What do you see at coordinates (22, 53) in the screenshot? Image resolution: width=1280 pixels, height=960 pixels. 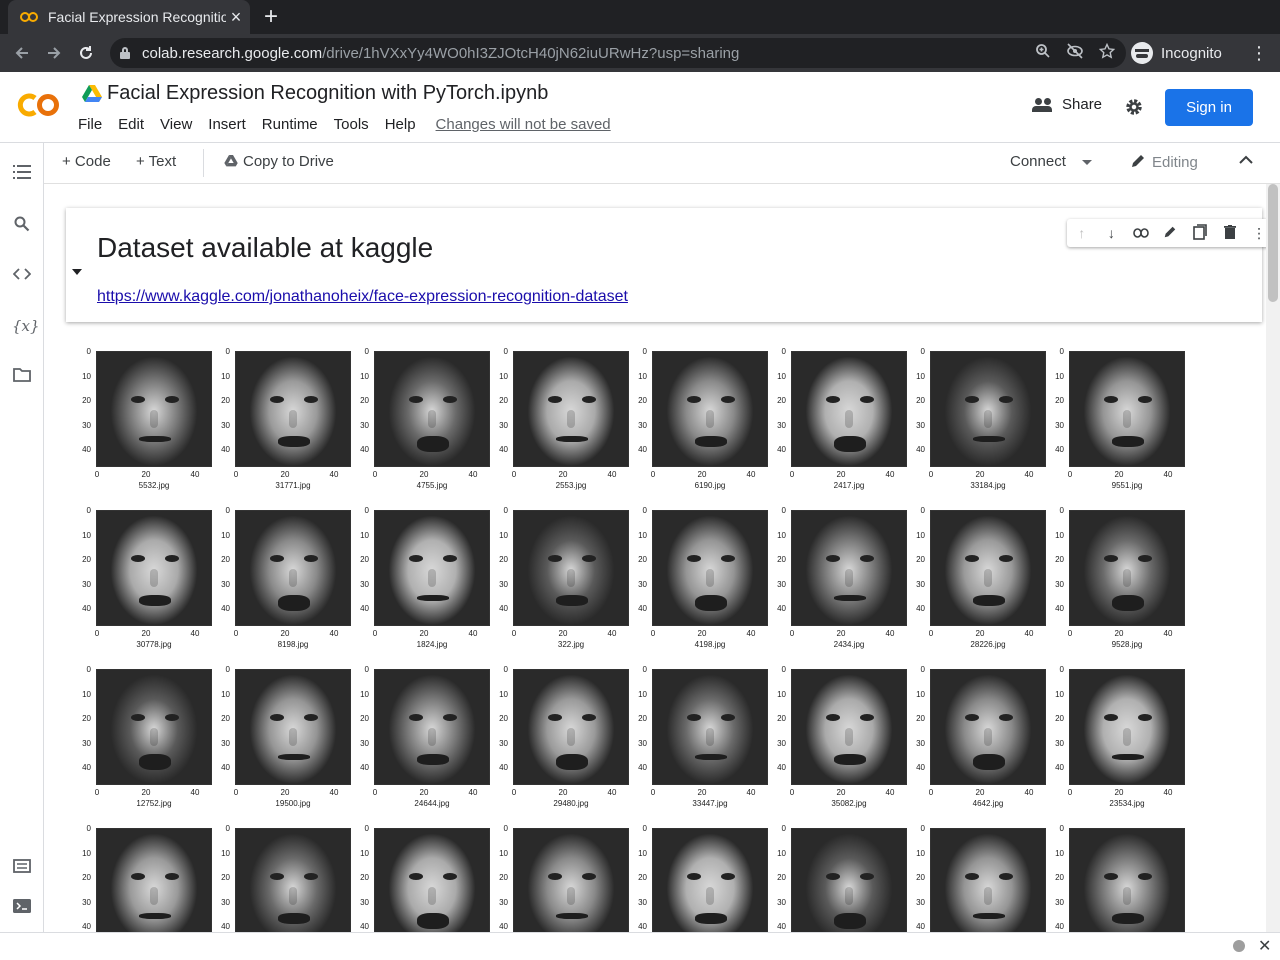 I see `back-icon` at bounding box center [22, 53].